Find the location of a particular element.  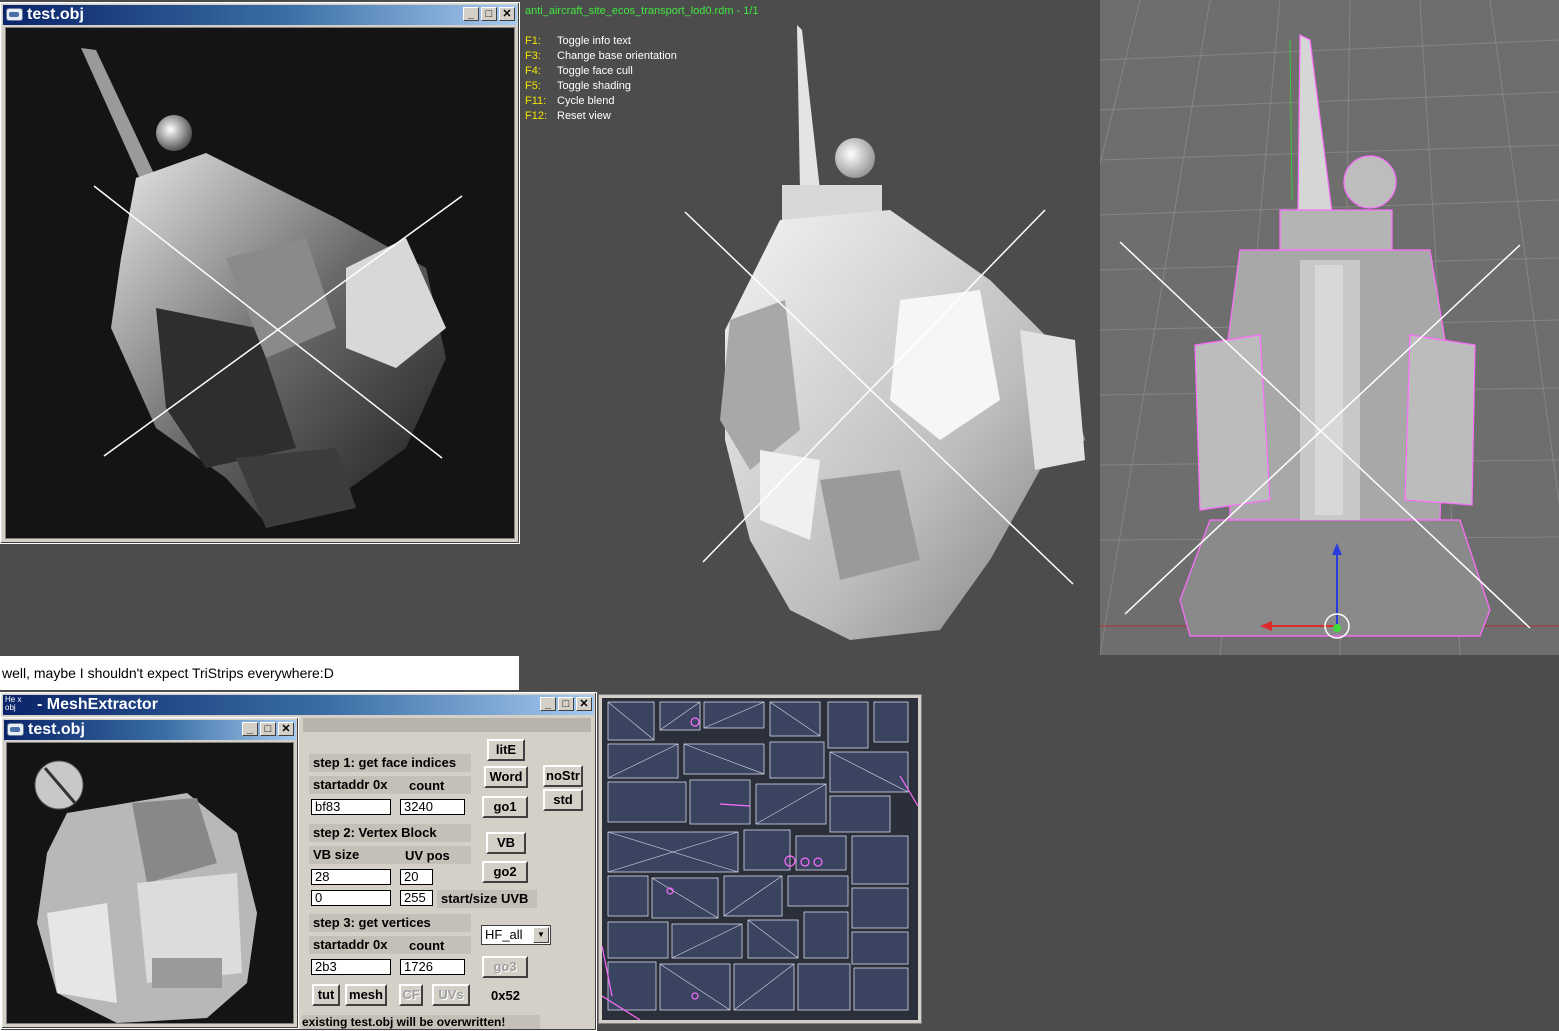

mesh-render is located at coordinates (272, 288).